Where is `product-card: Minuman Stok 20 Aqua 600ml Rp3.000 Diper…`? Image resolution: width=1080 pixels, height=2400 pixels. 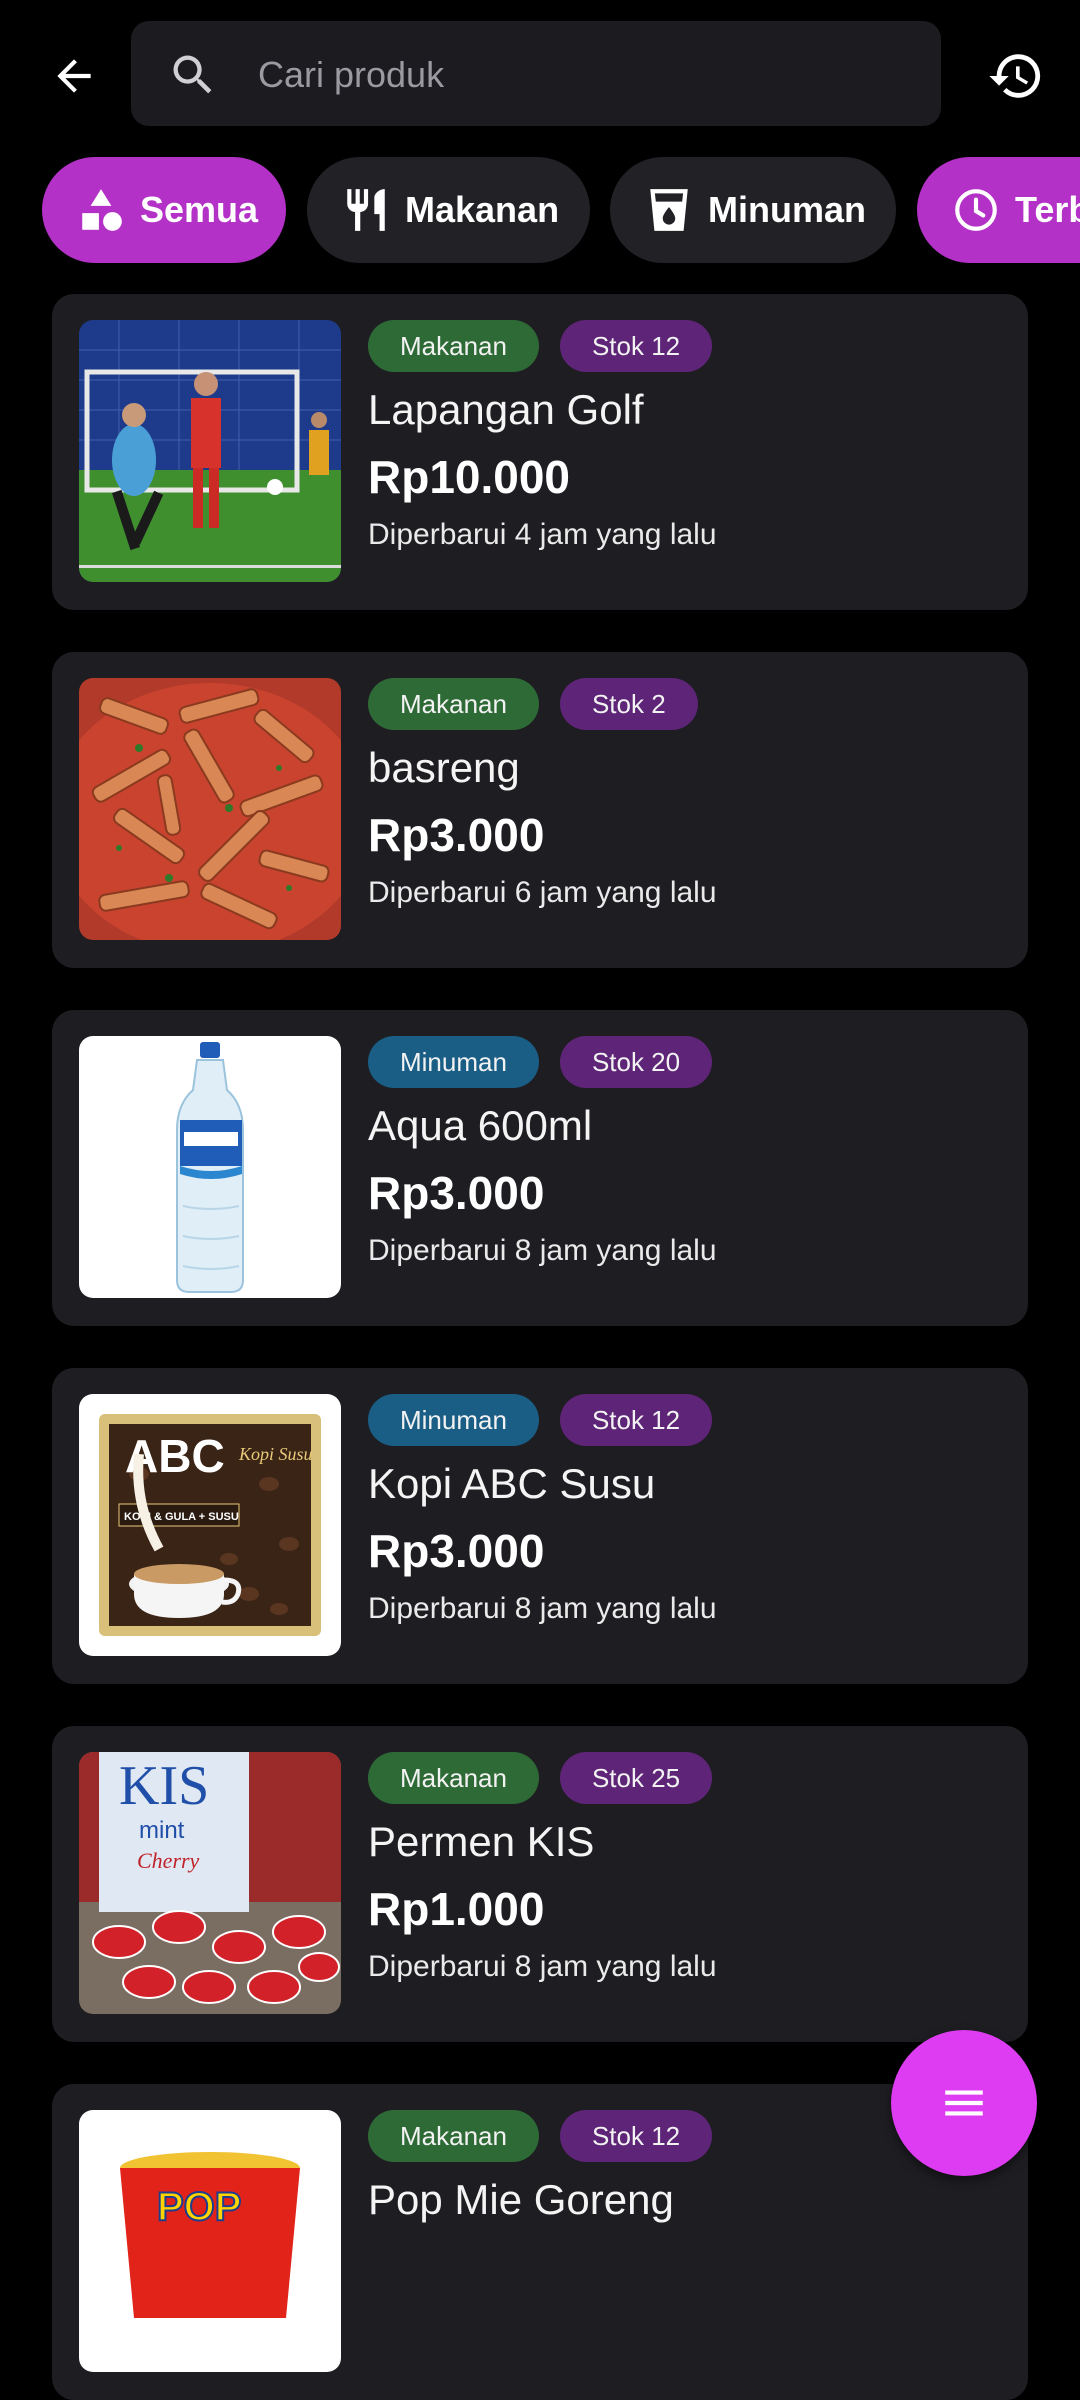
product-card: Minuman Stok 20 Aqua 600ml Rp3.000 Diper… is located at coordinates (540, 1168).